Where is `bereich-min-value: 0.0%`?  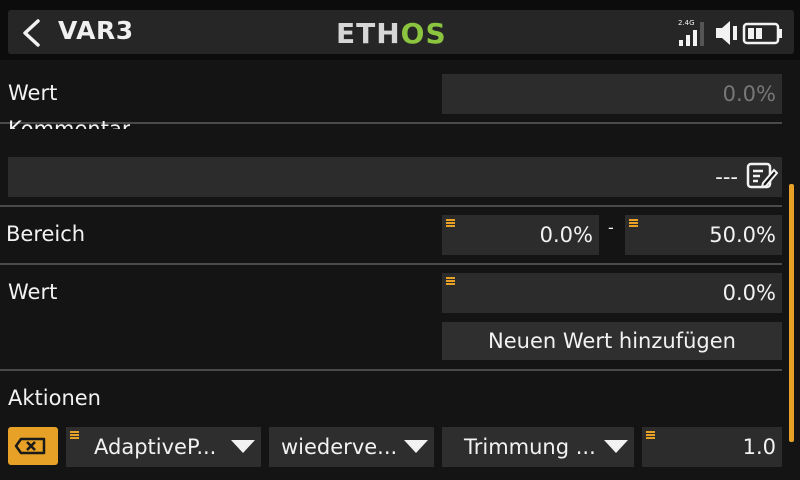 bereich-min-value: 0.0% is located at coordinates (566, 235).